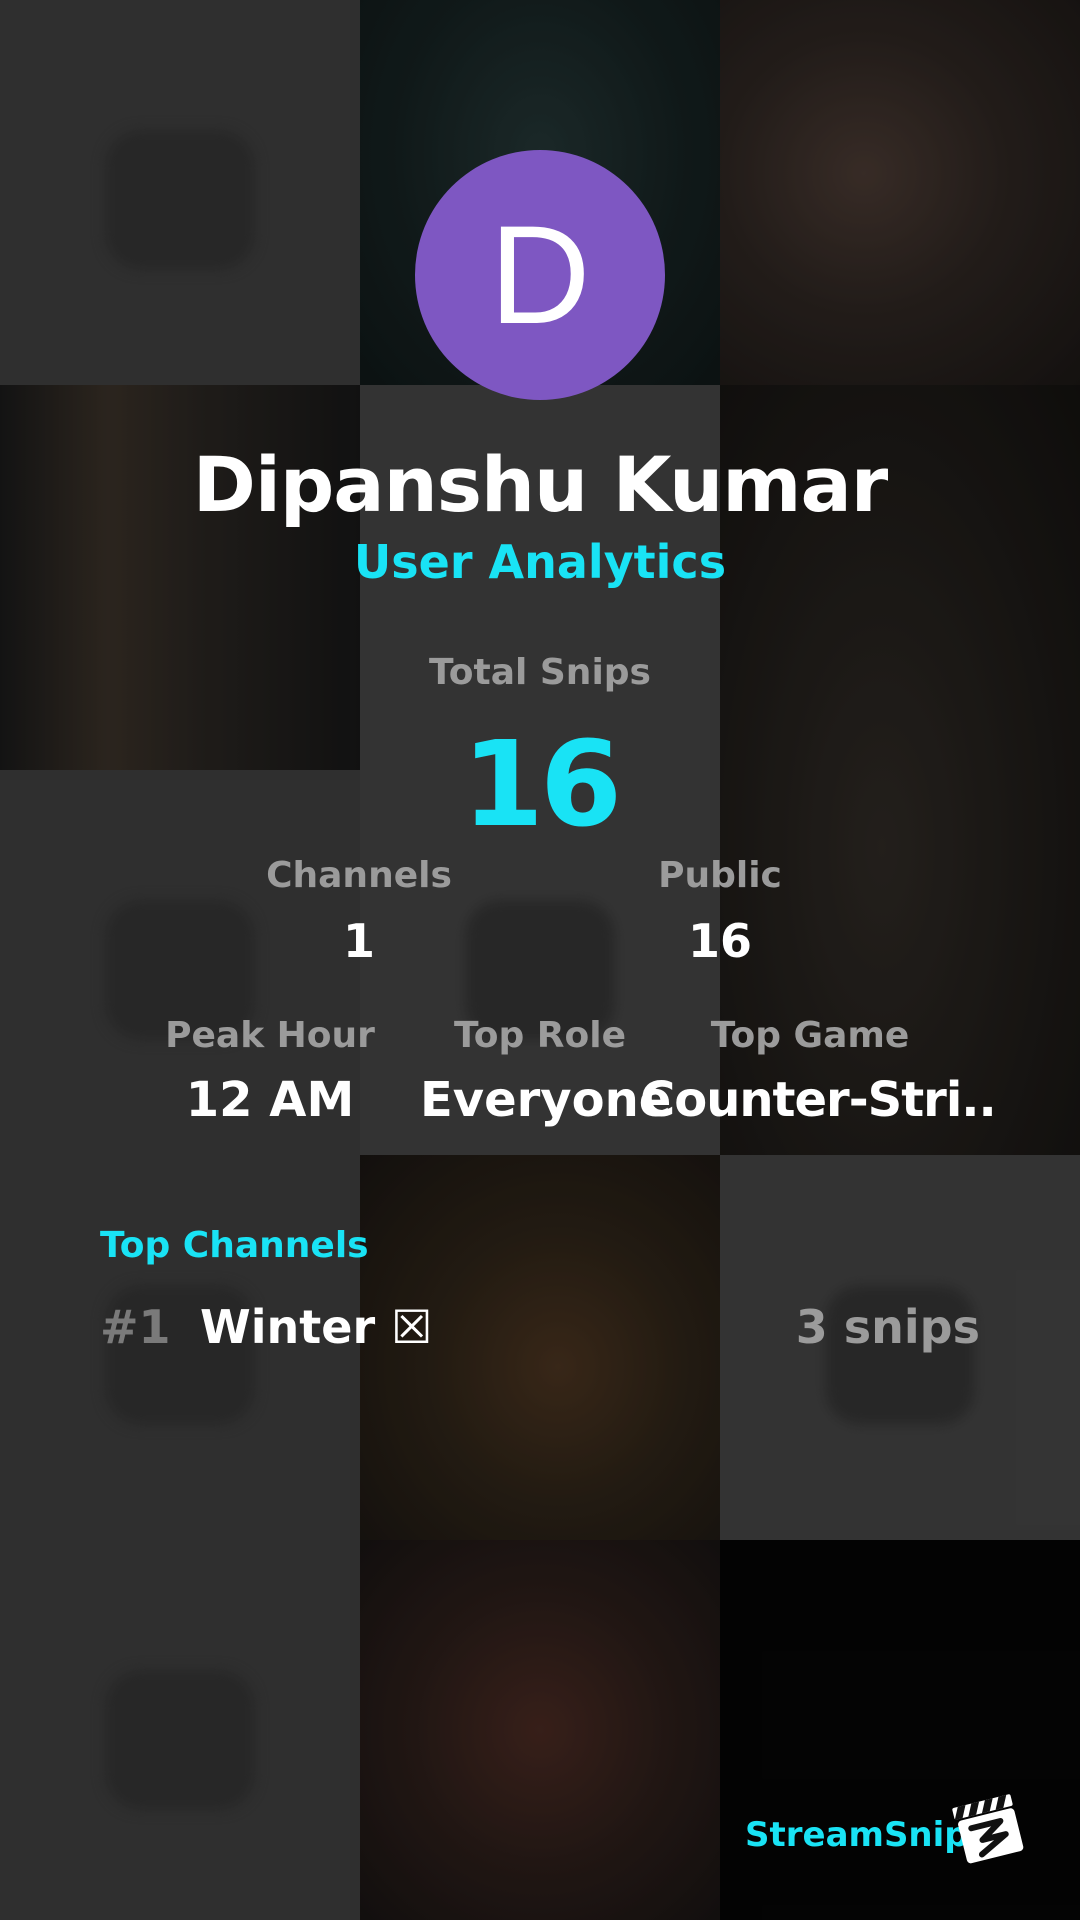 This screenshot has height=1920, width=1080. I want to click on avatar: D, so click(540, 275).